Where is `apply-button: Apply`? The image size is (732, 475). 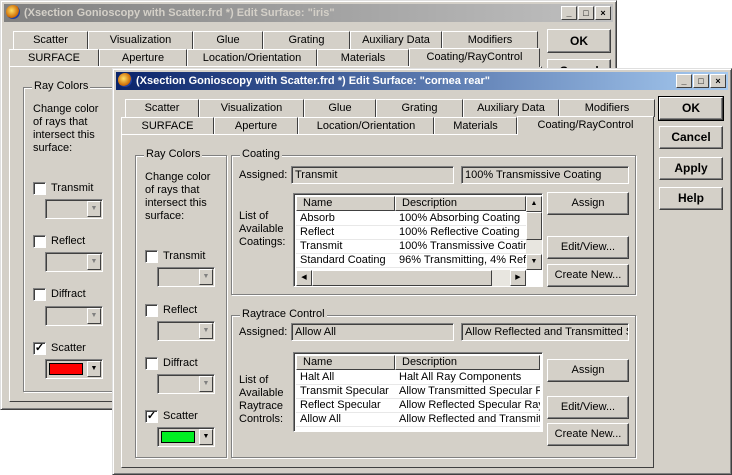 apply-button: Apply is located at coordinates (691, 168).